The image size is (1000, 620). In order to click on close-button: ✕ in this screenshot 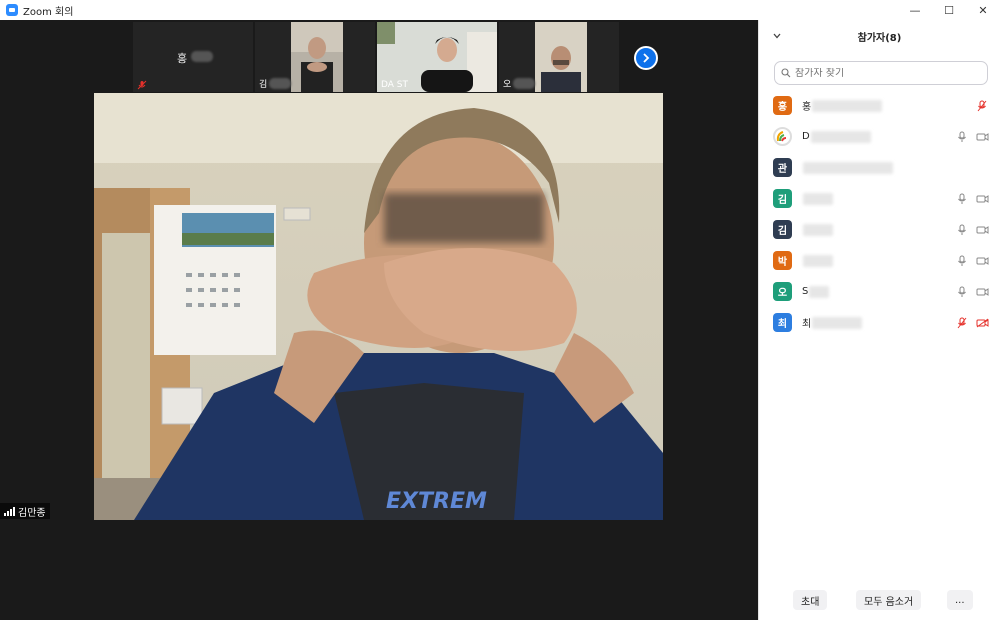, I will do `click(983, 10)`.